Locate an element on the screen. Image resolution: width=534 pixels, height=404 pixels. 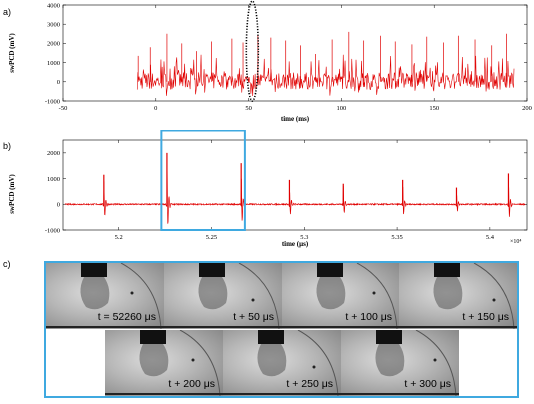
chart-b-ytick-label: 0 is located at coordinates (58, 205).